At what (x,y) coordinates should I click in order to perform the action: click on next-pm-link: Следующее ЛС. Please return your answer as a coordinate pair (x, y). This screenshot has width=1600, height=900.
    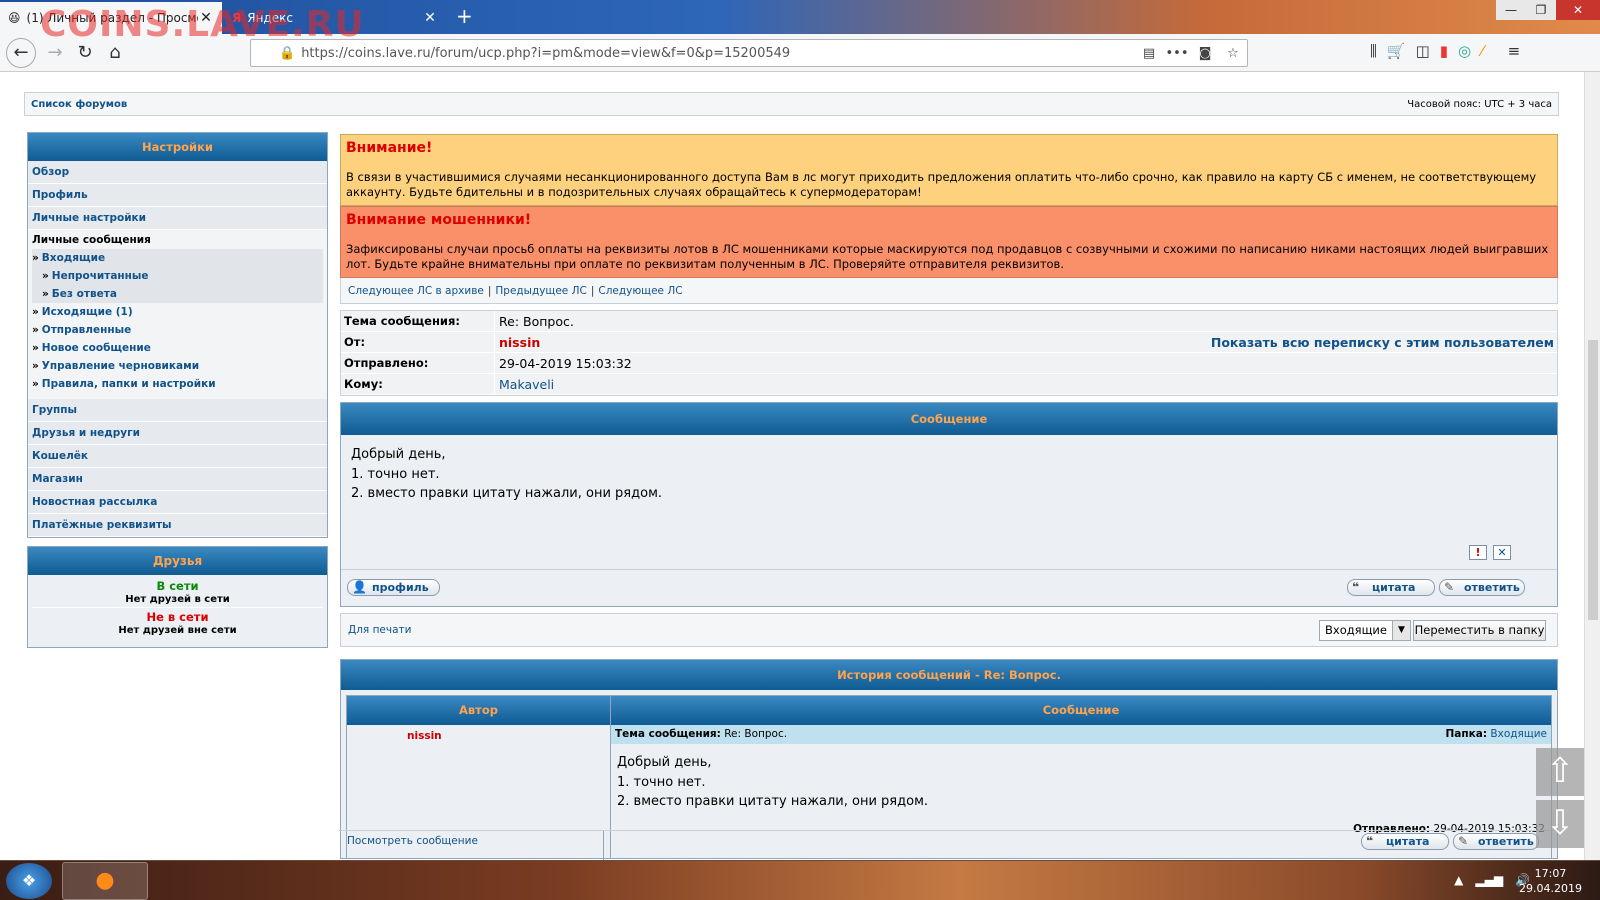
    Looking at the image, I should click on (640, 291).